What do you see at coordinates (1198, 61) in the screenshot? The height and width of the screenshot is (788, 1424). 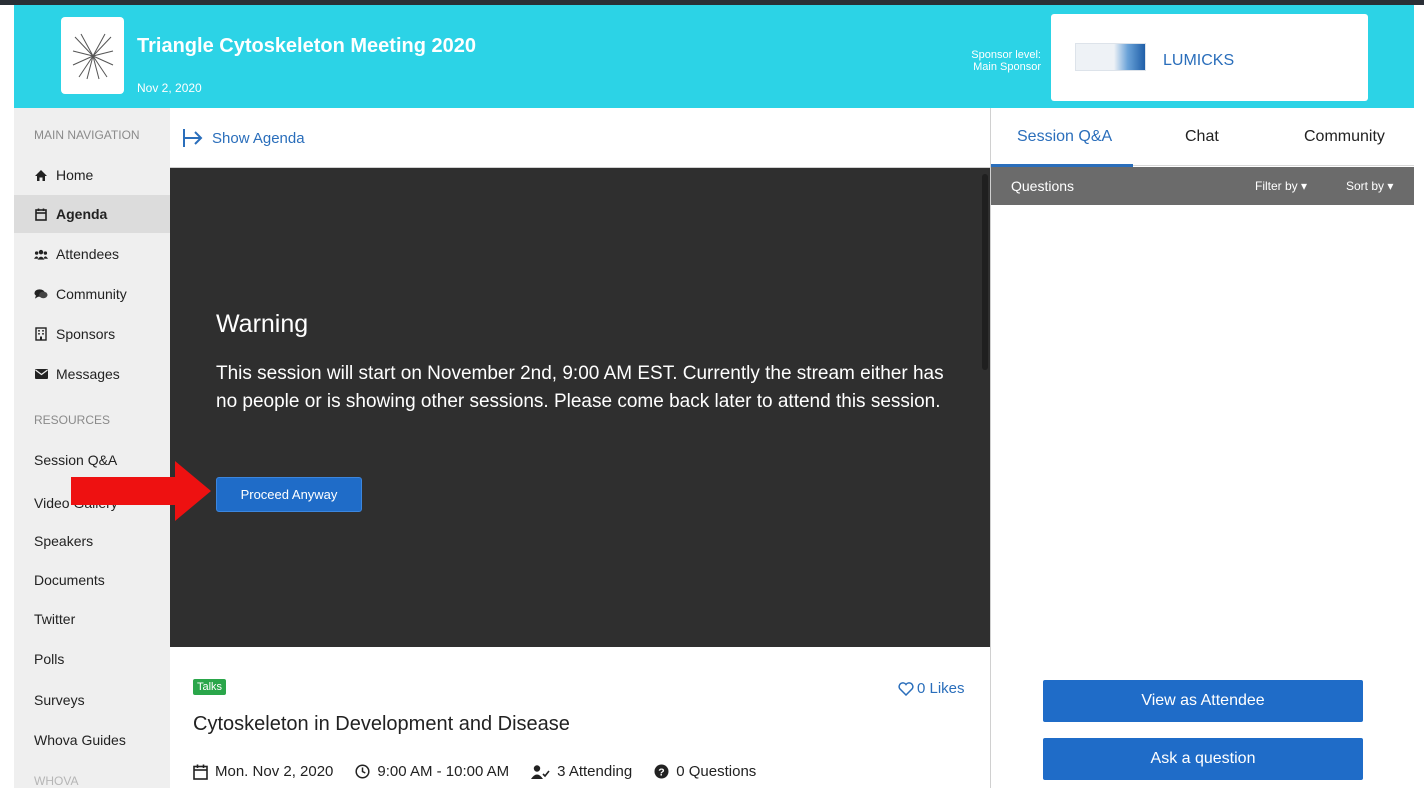 I see `sponsor-name: LUMICKS` at bounding box center [1198, 61].